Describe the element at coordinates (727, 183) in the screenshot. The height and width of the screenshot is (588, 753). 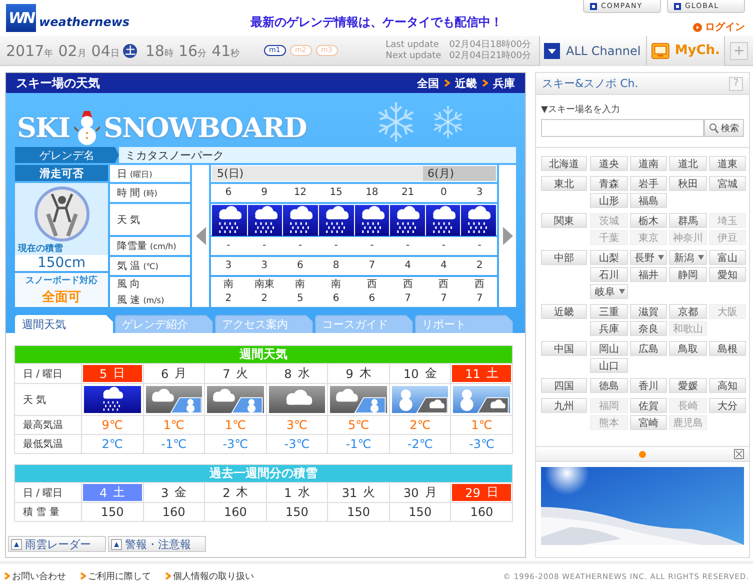
I see `prefecture-button: 宮城` at that location.